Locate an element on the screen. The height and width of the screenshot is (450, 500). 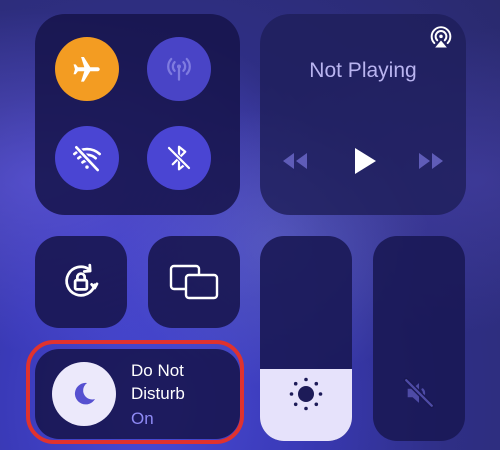
rewind-icon is located at coordinates (295, 161).